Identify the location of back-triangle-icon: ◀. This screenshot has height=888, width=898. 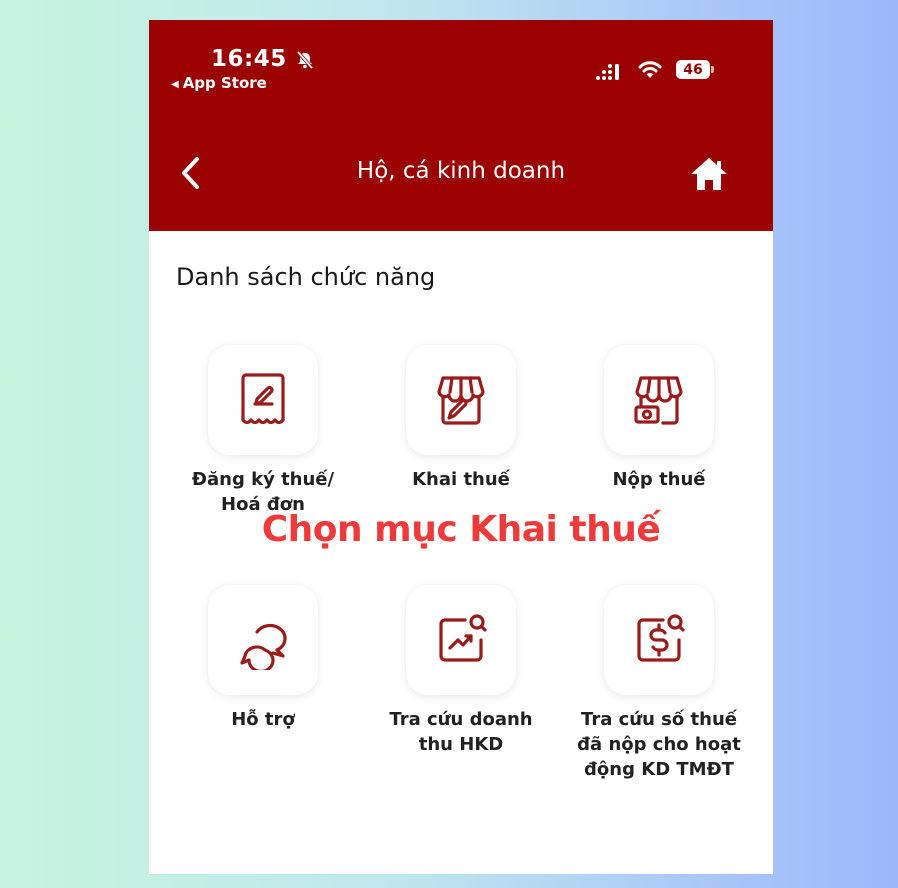
(175, 84).